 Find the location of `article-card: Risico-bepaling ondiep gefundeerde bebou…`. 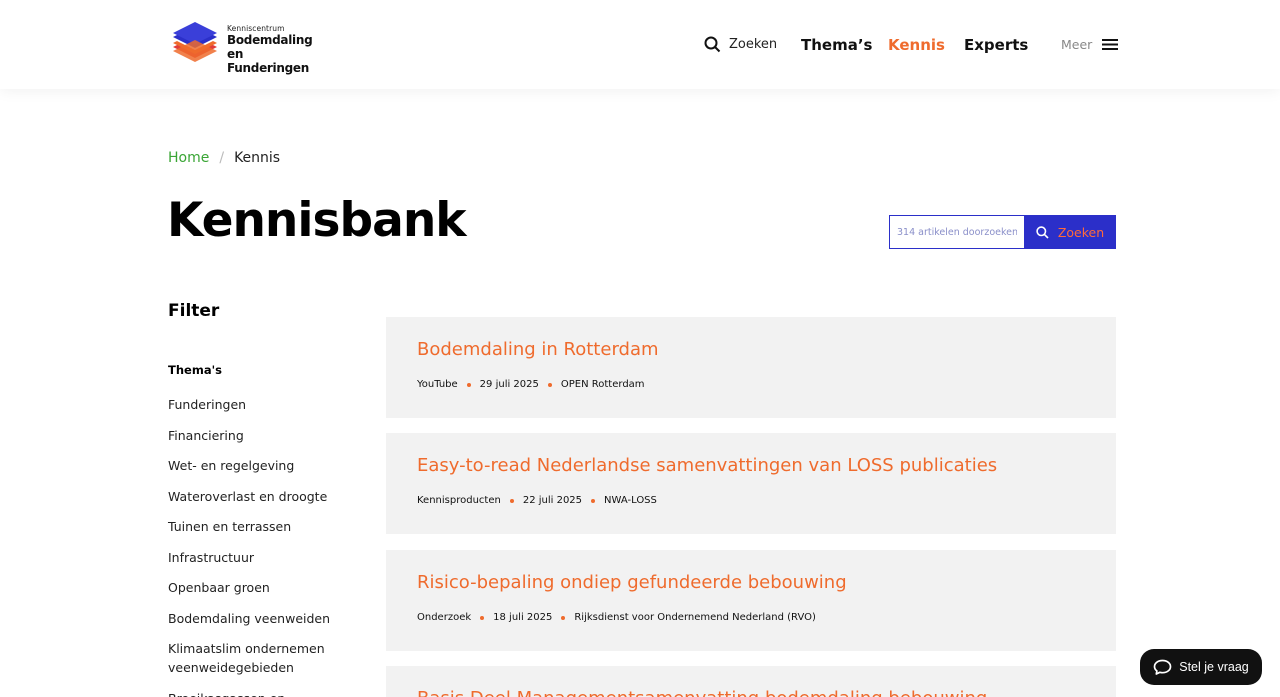

article-card: Risico-bepaling ondiep gefundeerde bebou… is located at coordinates (751, 600).